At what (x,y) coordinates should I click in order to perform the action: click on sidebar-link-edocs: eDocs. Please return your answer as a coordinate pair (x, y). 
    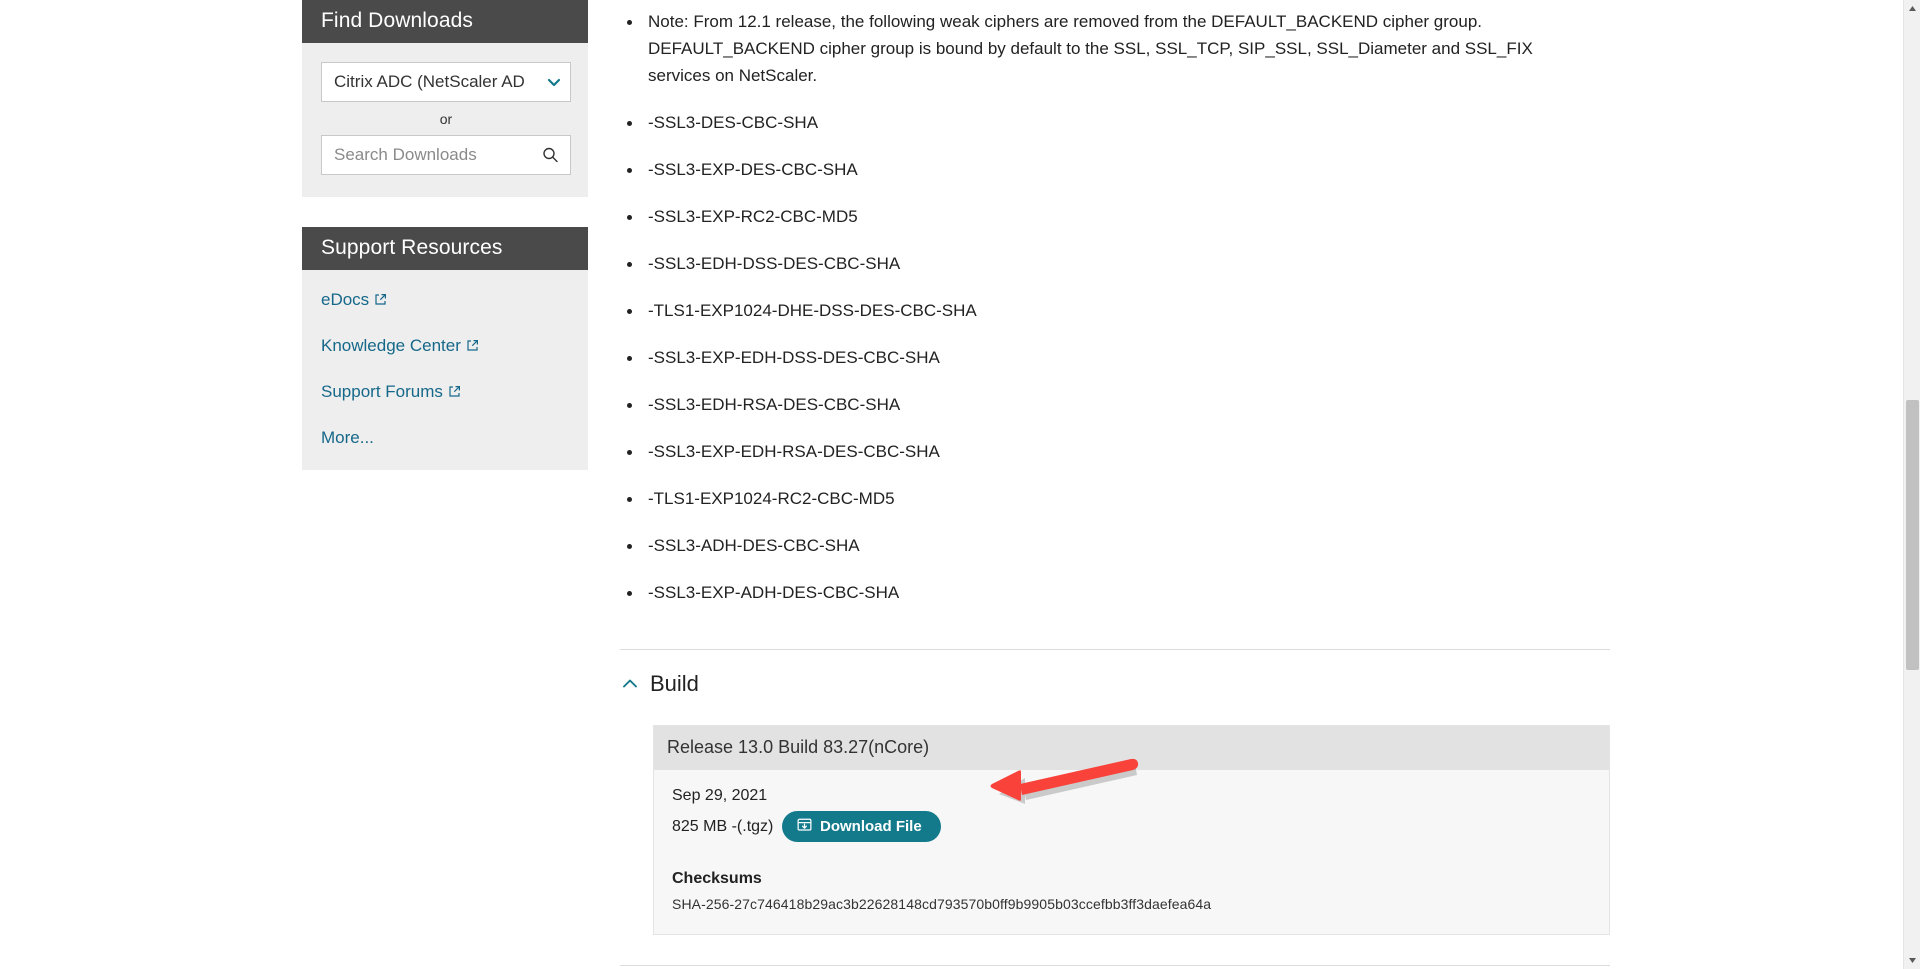
    Looking at the image, I should click on (445, 300).